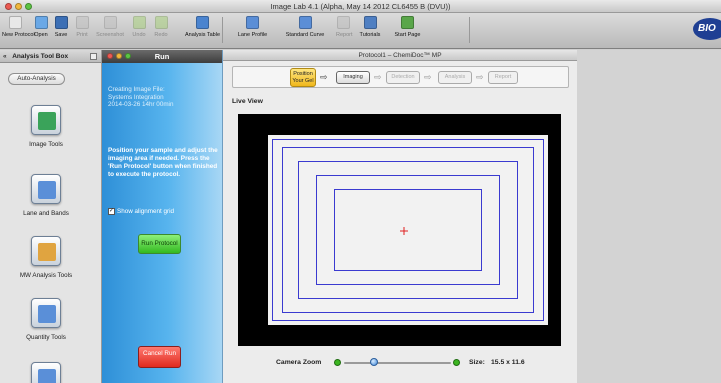 The height and width of the screenshot is (383, 721). What do you see at coordinates (370, 31) in the screenshot?
I see `toolbar-tutorials-button: Tutorials` at bounding box center [370, 31].